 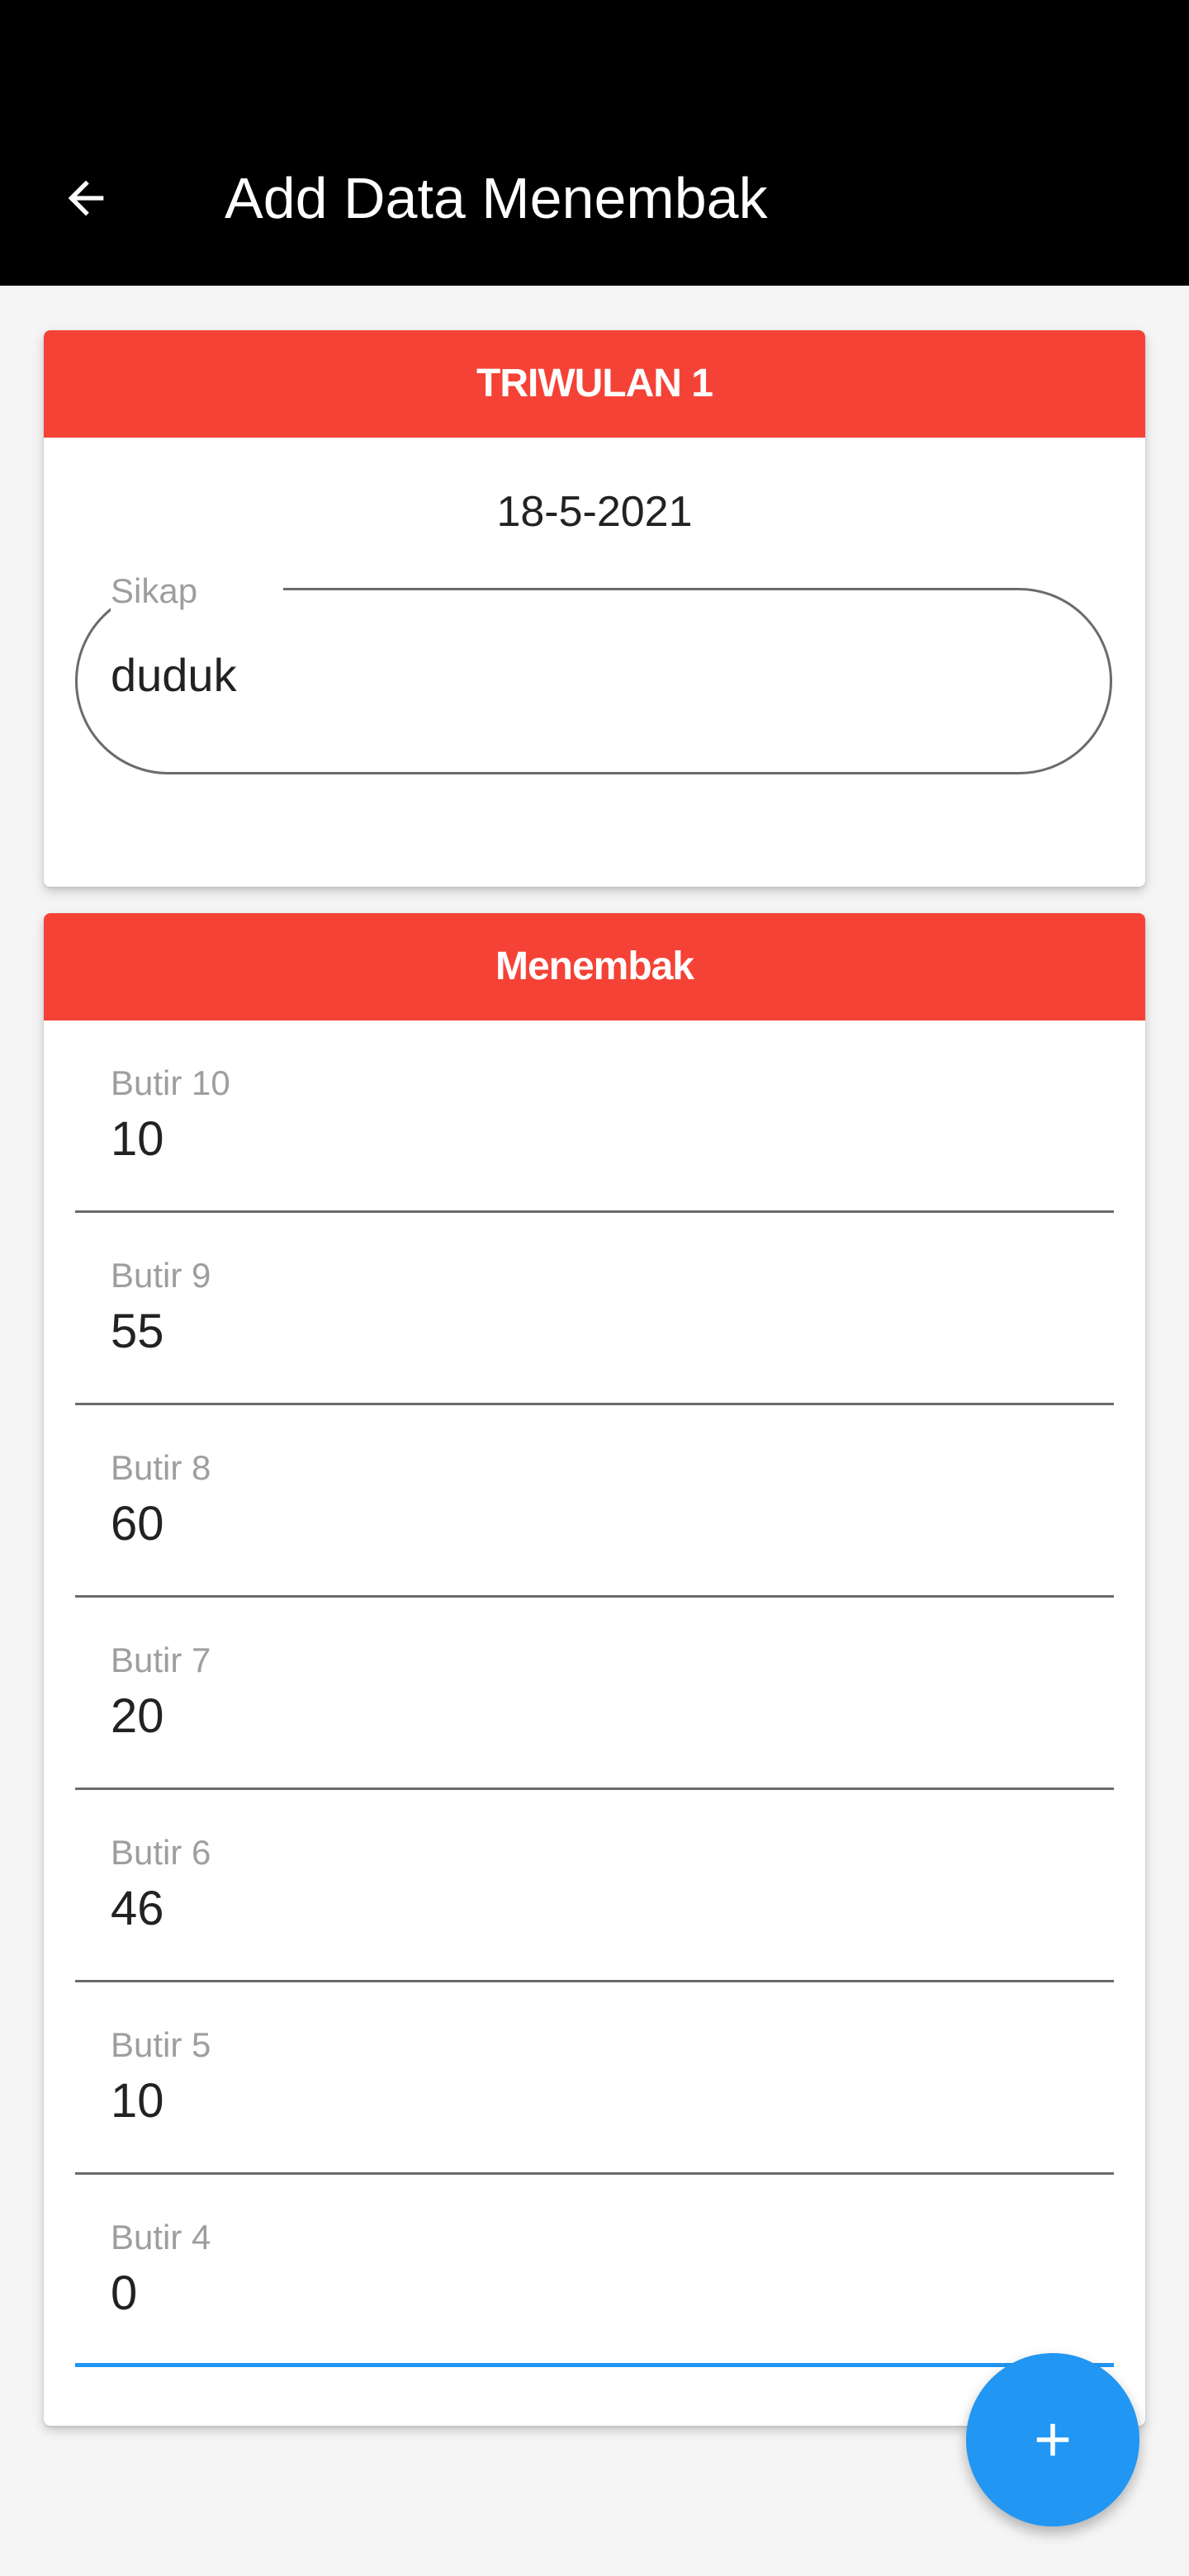 I want to click on arrow-back-icon, so click(x=86, y=198).